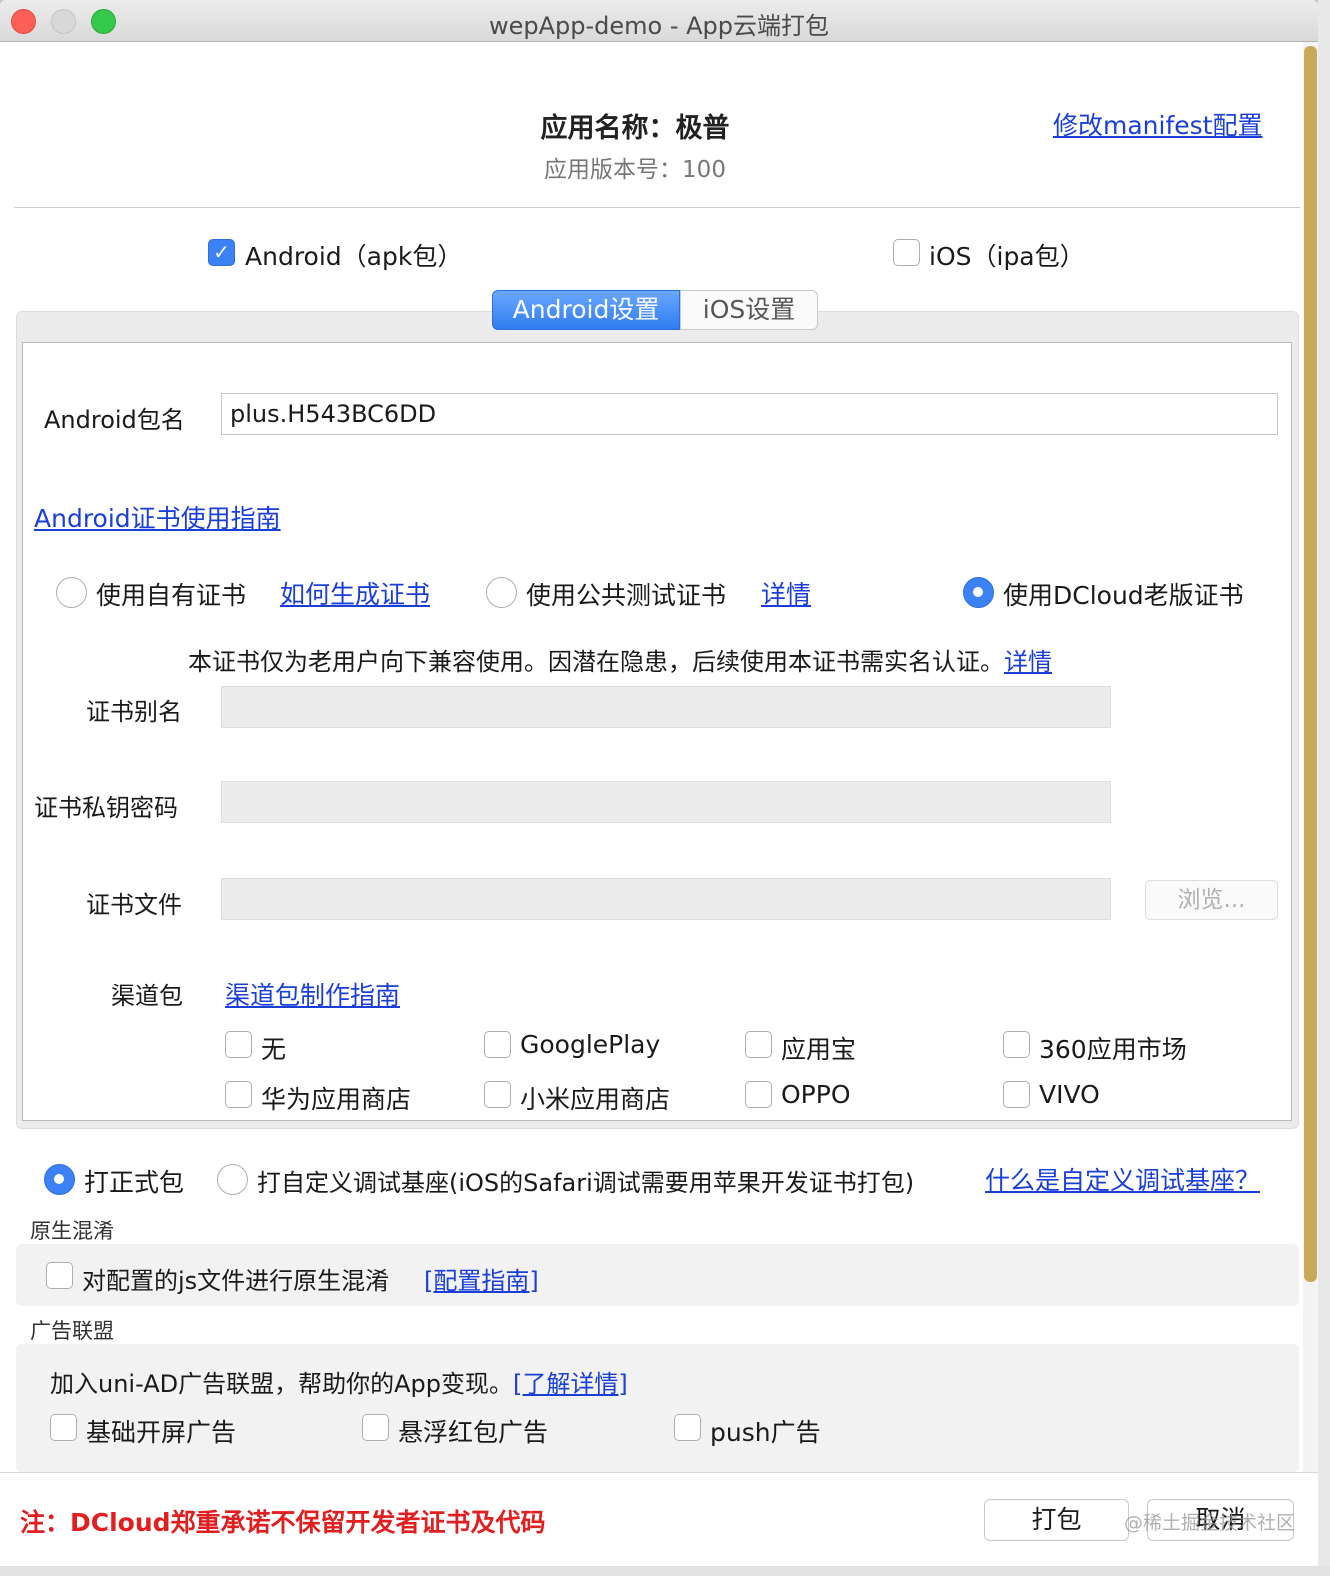  What do you see at coordinates (312, 994) in the screenshot?
I see `channel-guide-link: 渠道包制作指南` at bounding box center [312, 994].